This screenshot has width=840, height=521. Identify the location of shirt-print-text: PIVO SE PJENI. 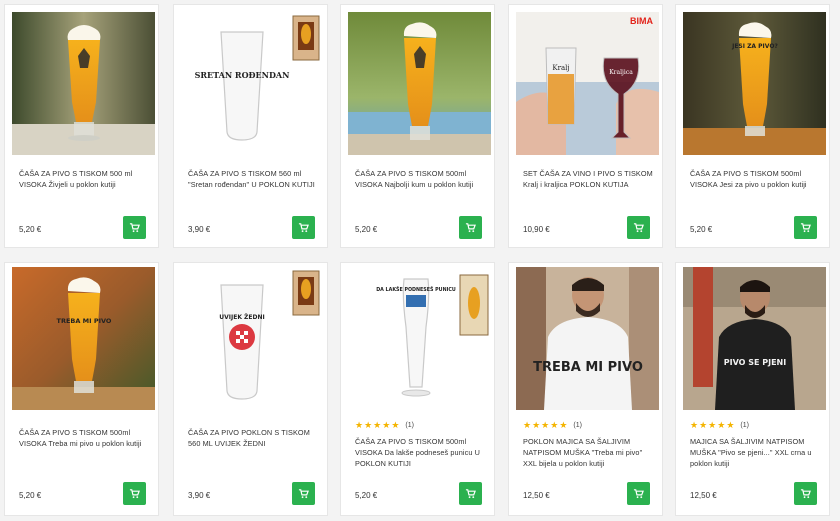
(755, 362).